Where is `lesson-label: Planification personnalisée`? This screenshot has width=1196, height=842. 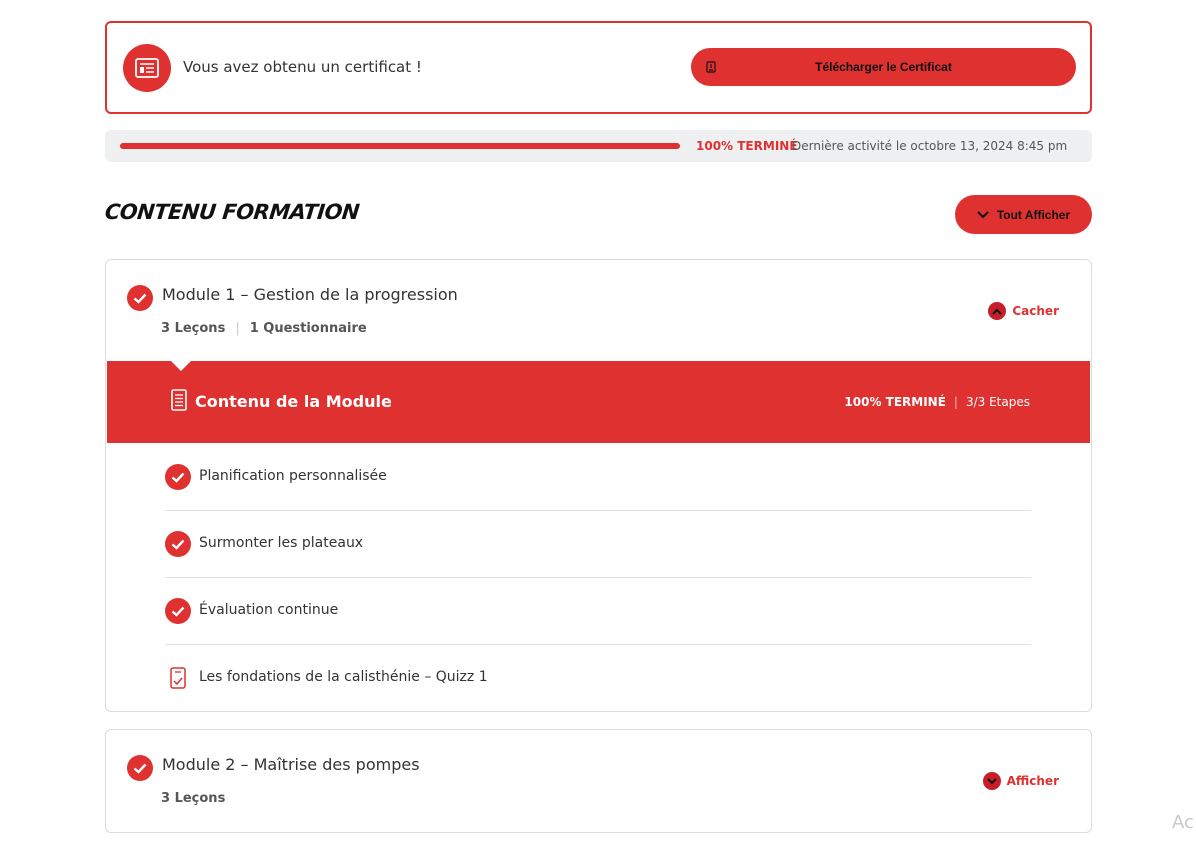
lesson-label: Planification personnalisée is located at coordinates (293, 476).